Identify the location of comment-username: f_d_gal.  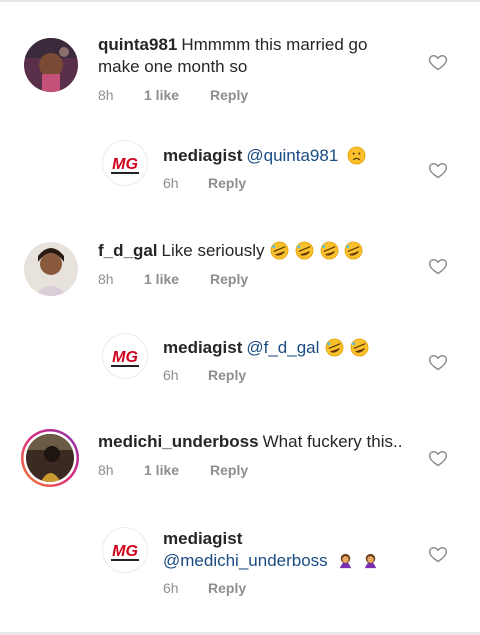
(128, 250).